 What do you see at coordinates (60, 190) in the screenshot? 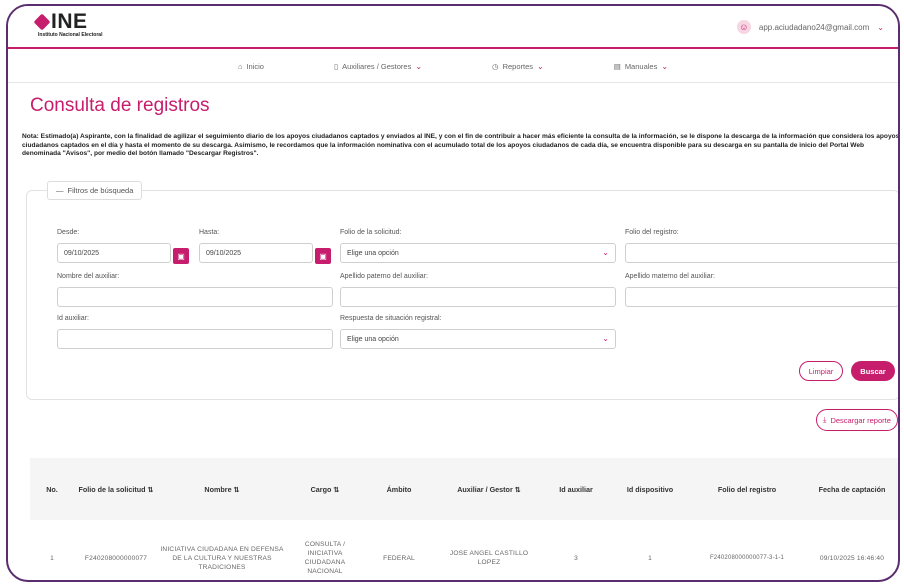
I see `collapse-icon: —` at bounding box center [60, 190].